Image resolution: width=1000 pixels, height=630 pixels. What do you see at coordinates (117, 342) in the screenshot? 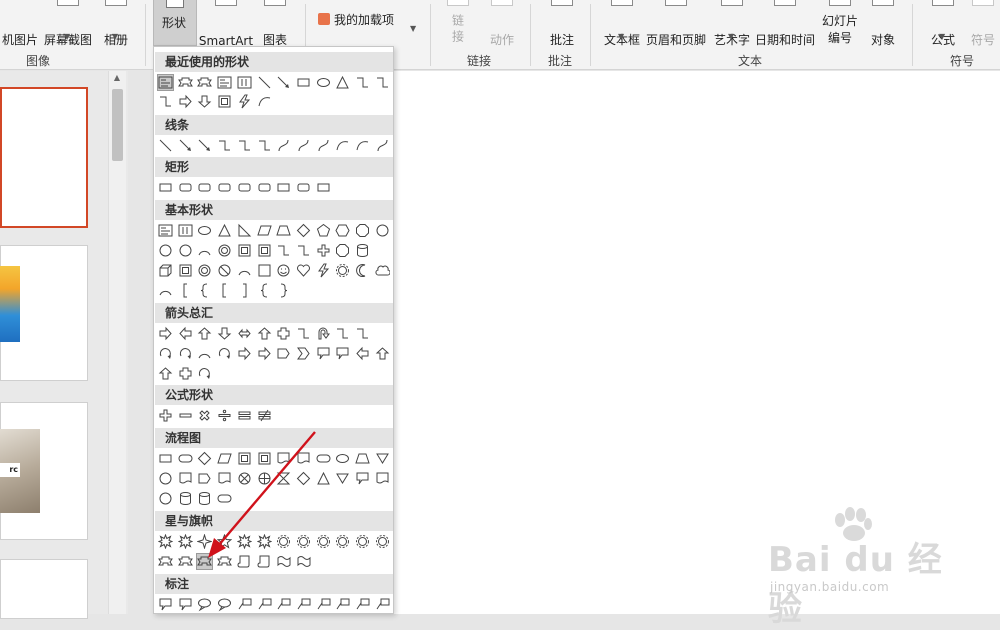
I see `thumbnail-scrollbar: ▲` at bounding box center [117, 342].